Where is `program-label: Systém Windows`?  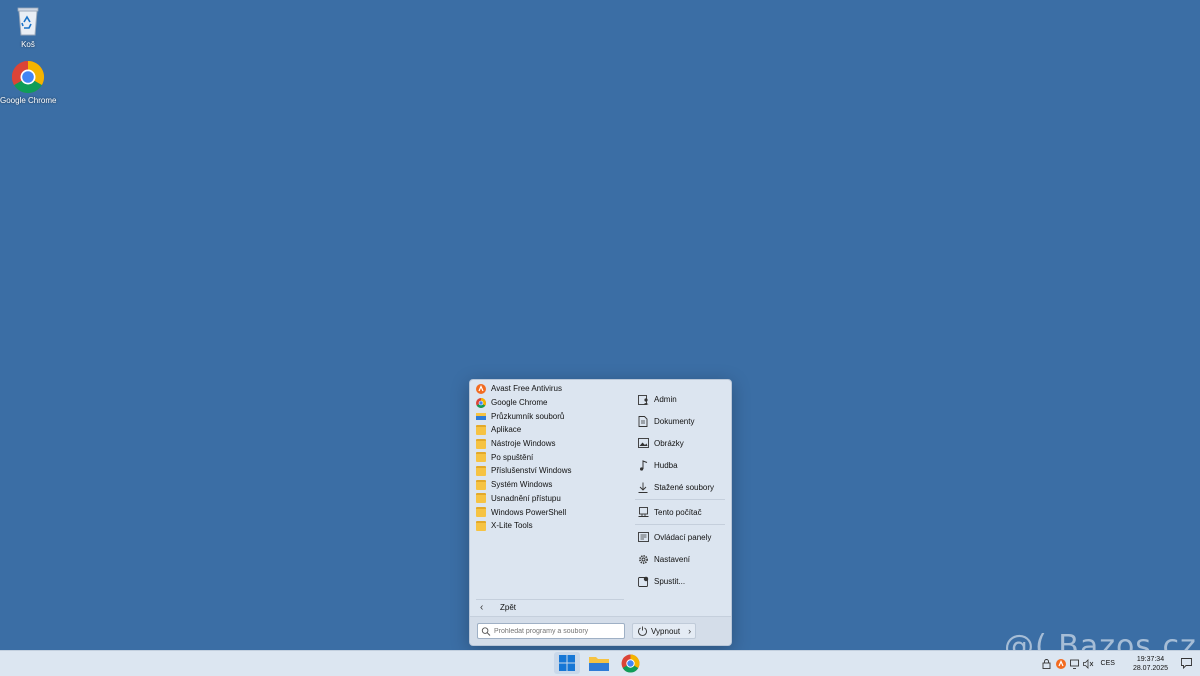 program-label: Systém Windows is located at coordinates (522, 485).